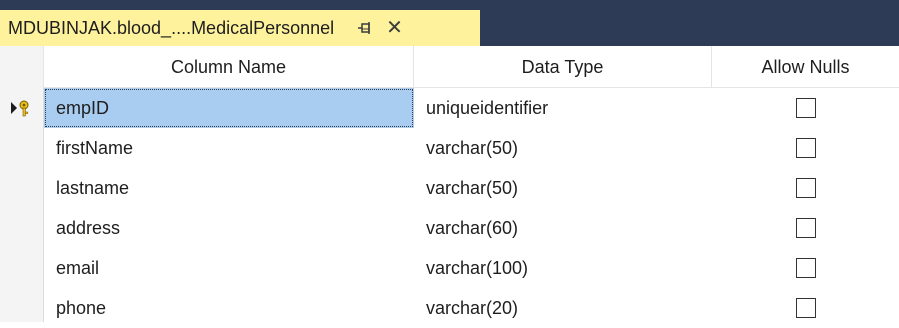 This screenshot has height=328, width=899. I want to click on header-allow-nulls: Allow Nulls, so click(805, 67).